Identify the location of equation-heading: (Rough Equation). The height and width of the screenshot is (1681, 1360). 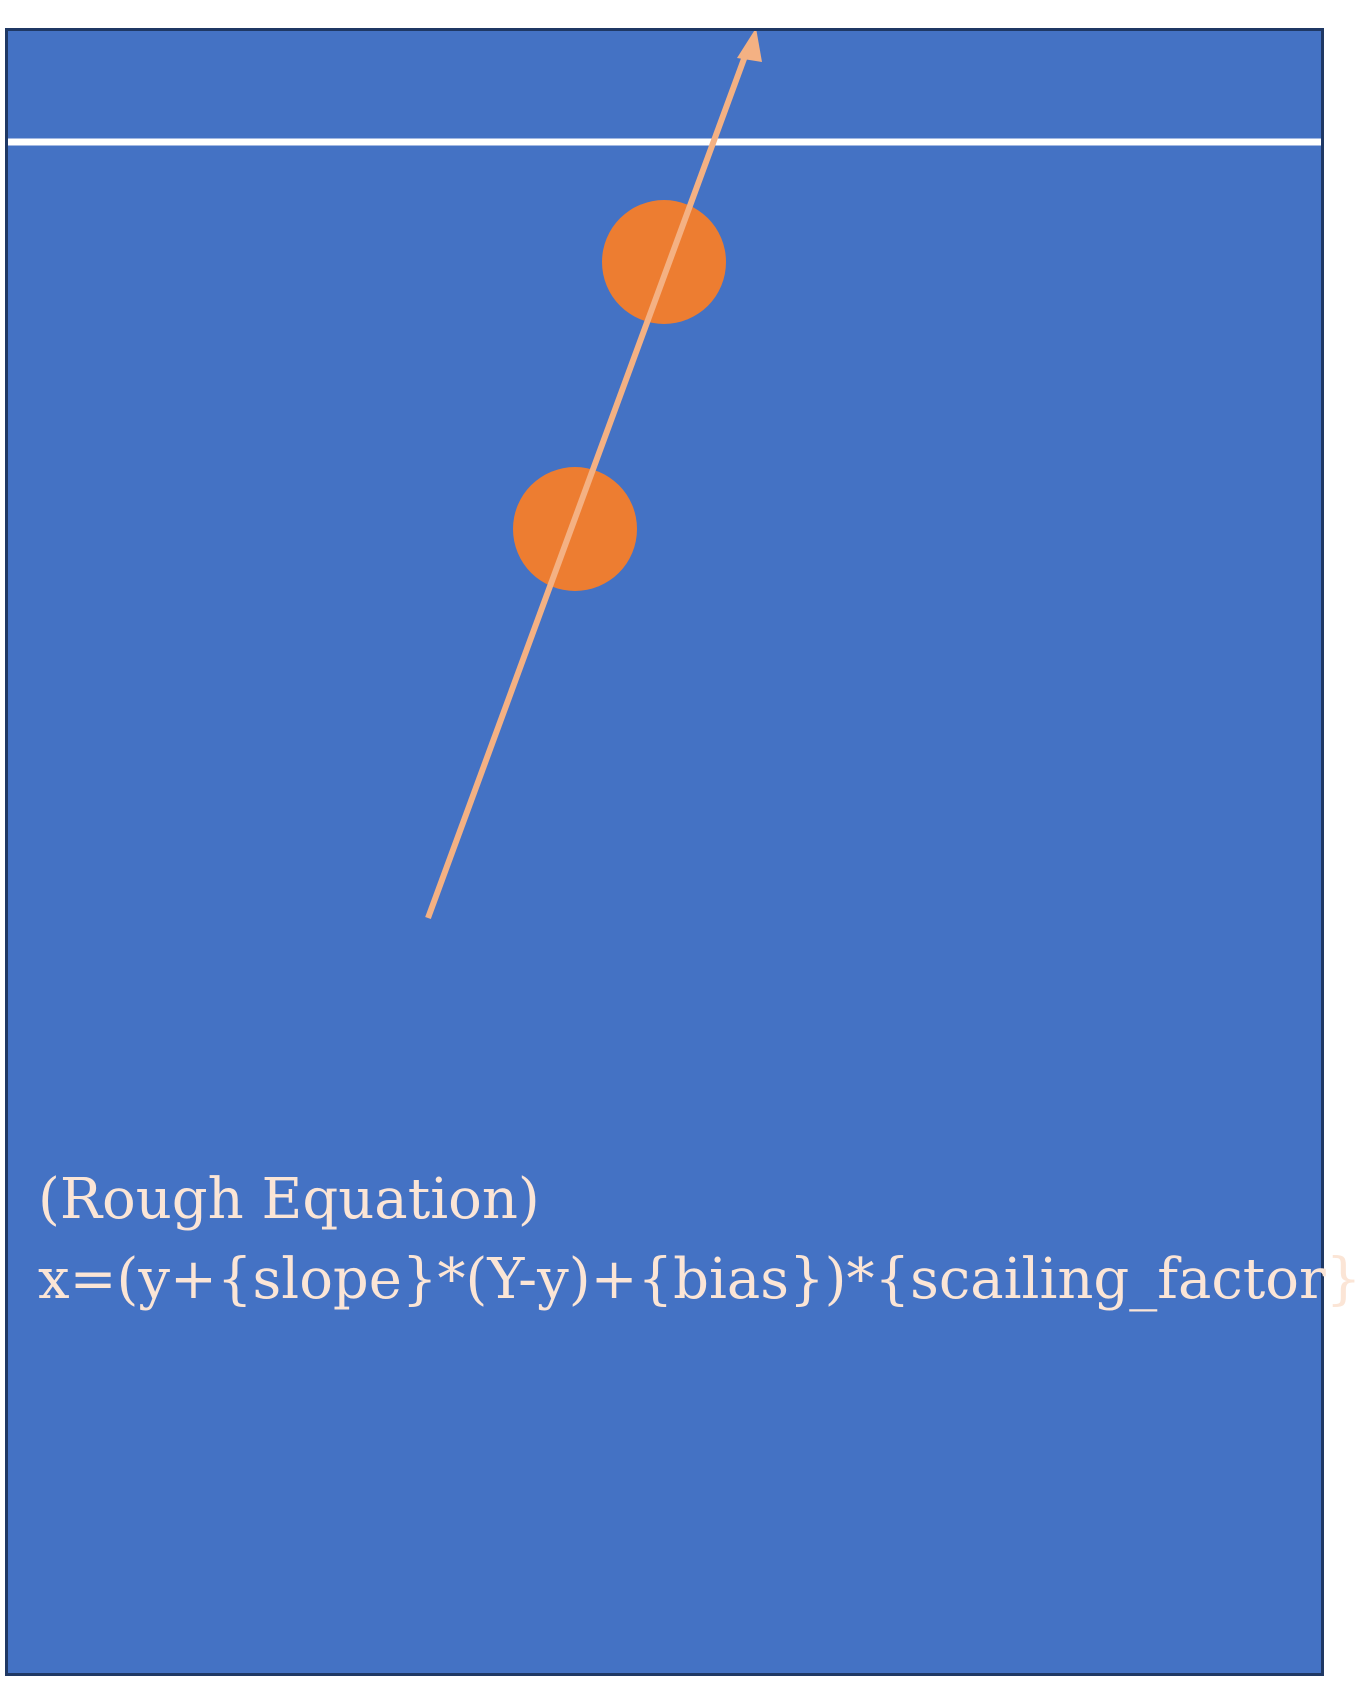
(289, 1199).